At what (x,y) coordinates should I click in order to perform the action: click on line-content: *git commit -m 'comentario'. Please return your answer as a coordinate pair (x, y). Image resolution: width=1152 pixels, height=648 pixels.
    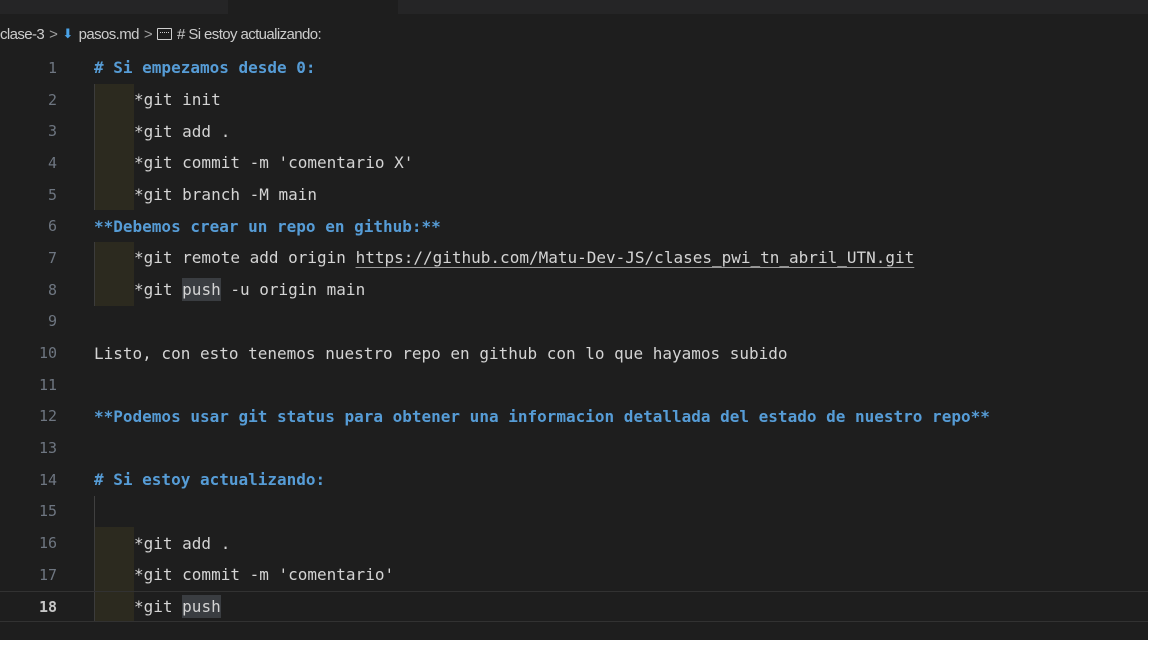
    Looking at the image, I should click on (244, 575).